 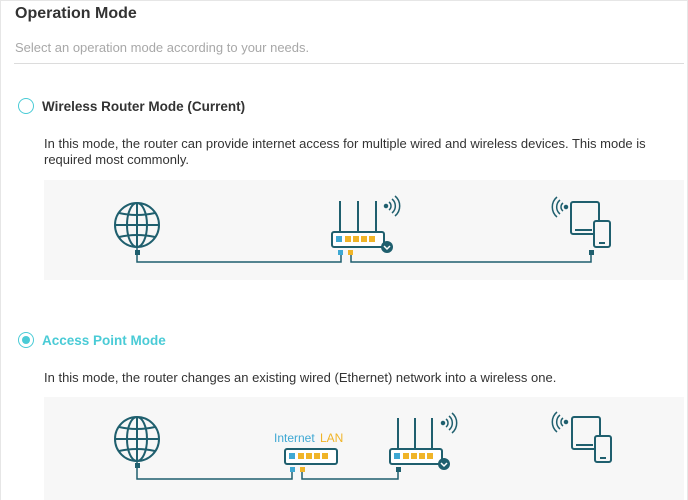 What do you see at coordinates (26, 340) in the screenshot?
I see `radio-access-point` at bounding box center [26, 340].